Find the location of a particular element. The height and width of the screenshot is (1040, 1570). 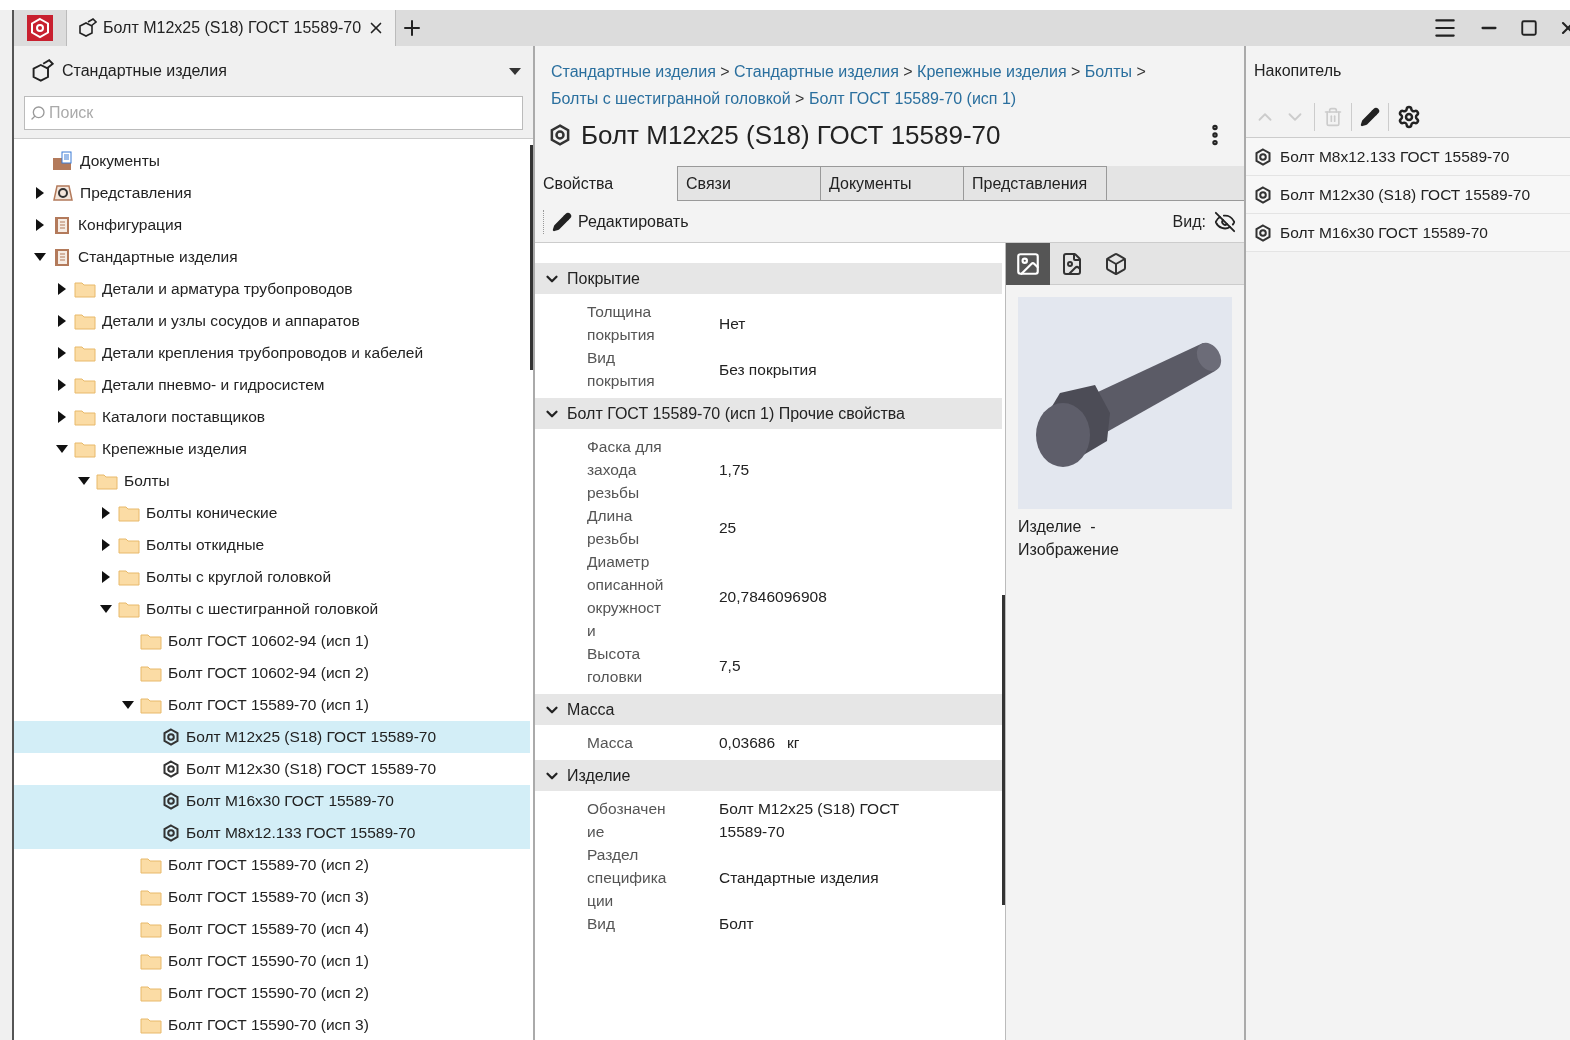

tab: Представления is located at coordinates (1035, 183).